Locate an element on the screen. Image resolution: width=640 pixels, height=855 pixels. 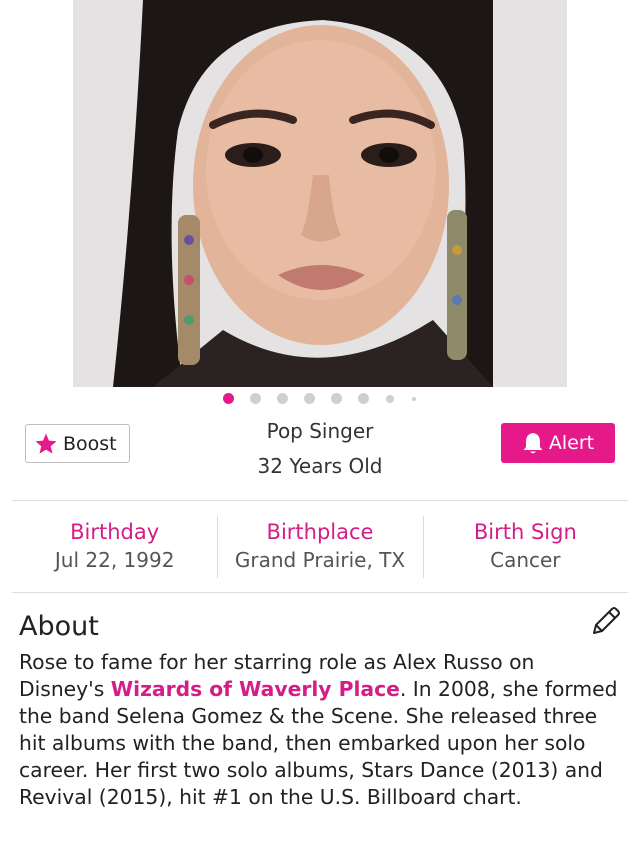
boost-button: Boost is located at coordinates (77, 443).